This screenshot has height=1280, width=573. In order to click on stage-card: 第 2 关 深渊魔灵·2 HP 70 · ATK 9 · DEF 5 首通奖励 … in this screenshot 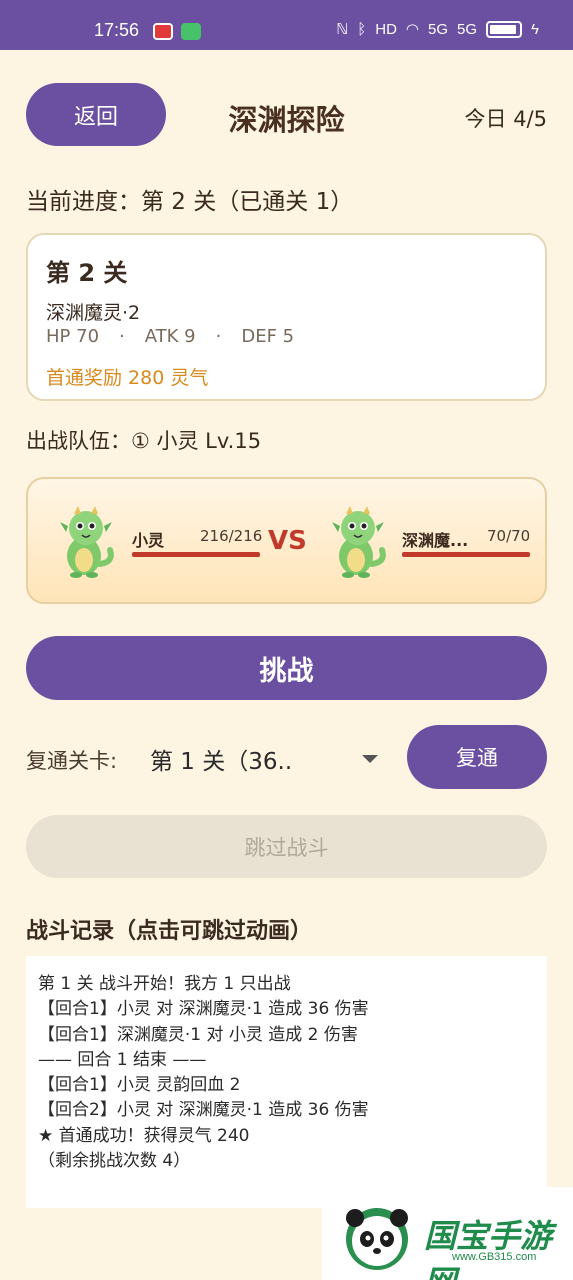, I will do `click(286, 317)`.